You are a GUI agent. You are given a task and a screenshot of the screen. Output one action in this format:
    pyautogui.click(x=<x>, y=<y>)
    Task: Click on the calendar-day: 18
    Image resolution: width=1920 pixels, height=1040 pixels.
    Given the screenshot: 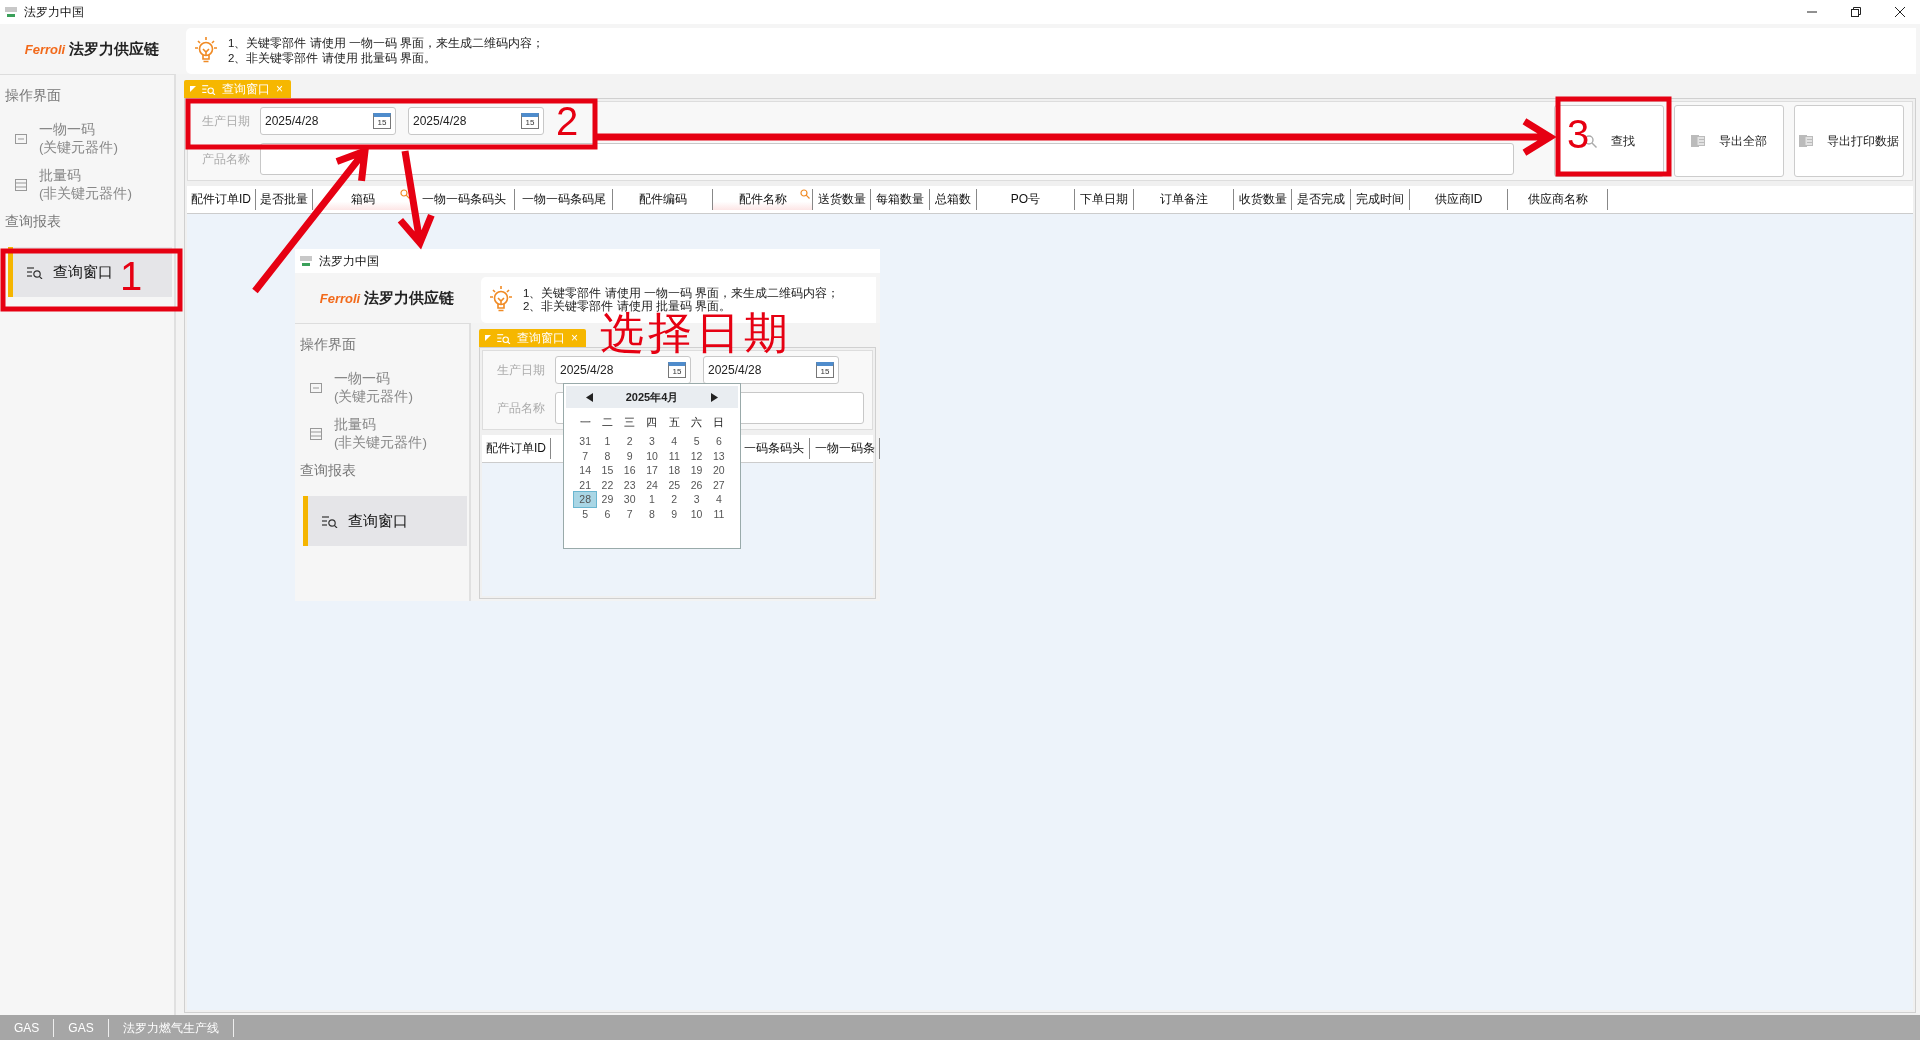 What is the action you would take?
    pyautogui.click(x=674, y=470)
    